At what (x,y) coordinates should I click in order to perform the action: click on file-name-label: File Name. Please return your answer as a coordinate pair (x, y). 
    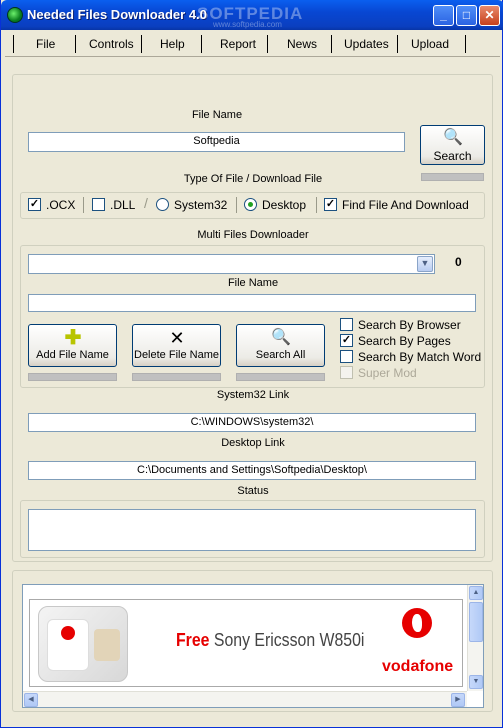
    Looking at the image, I should click on (217, 115).